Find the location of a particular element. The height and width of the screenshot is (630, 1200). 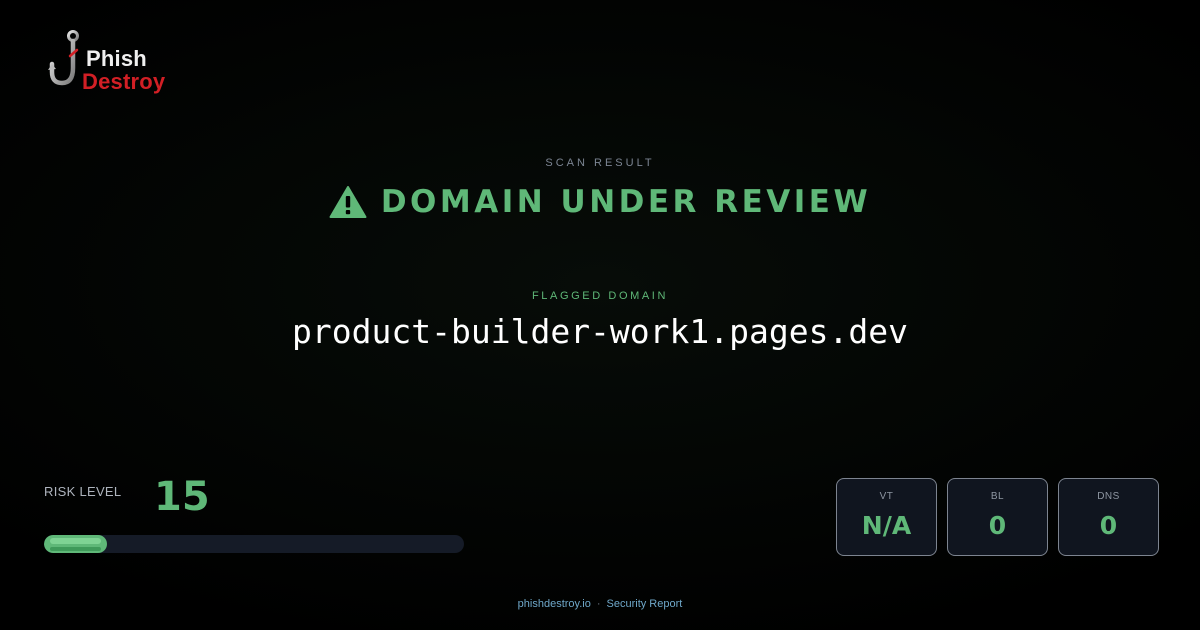

scan-status-text: DOMAIN UNDER REVIEW is located at coordinates (626, 202).